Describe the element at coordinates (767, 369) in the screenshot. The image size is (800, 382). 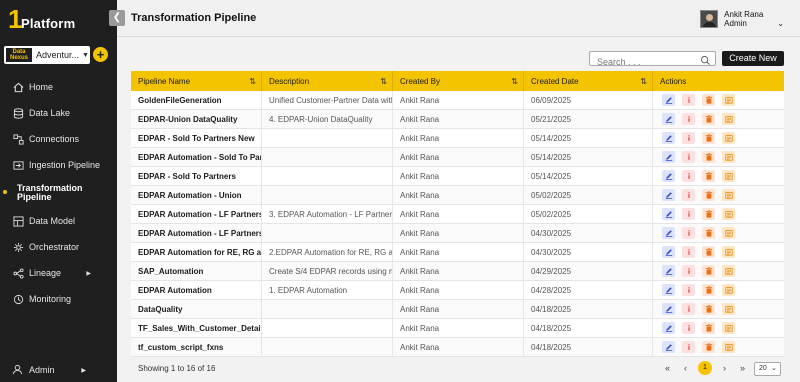
I see `page-size-select: 20 ⌄` at that location.